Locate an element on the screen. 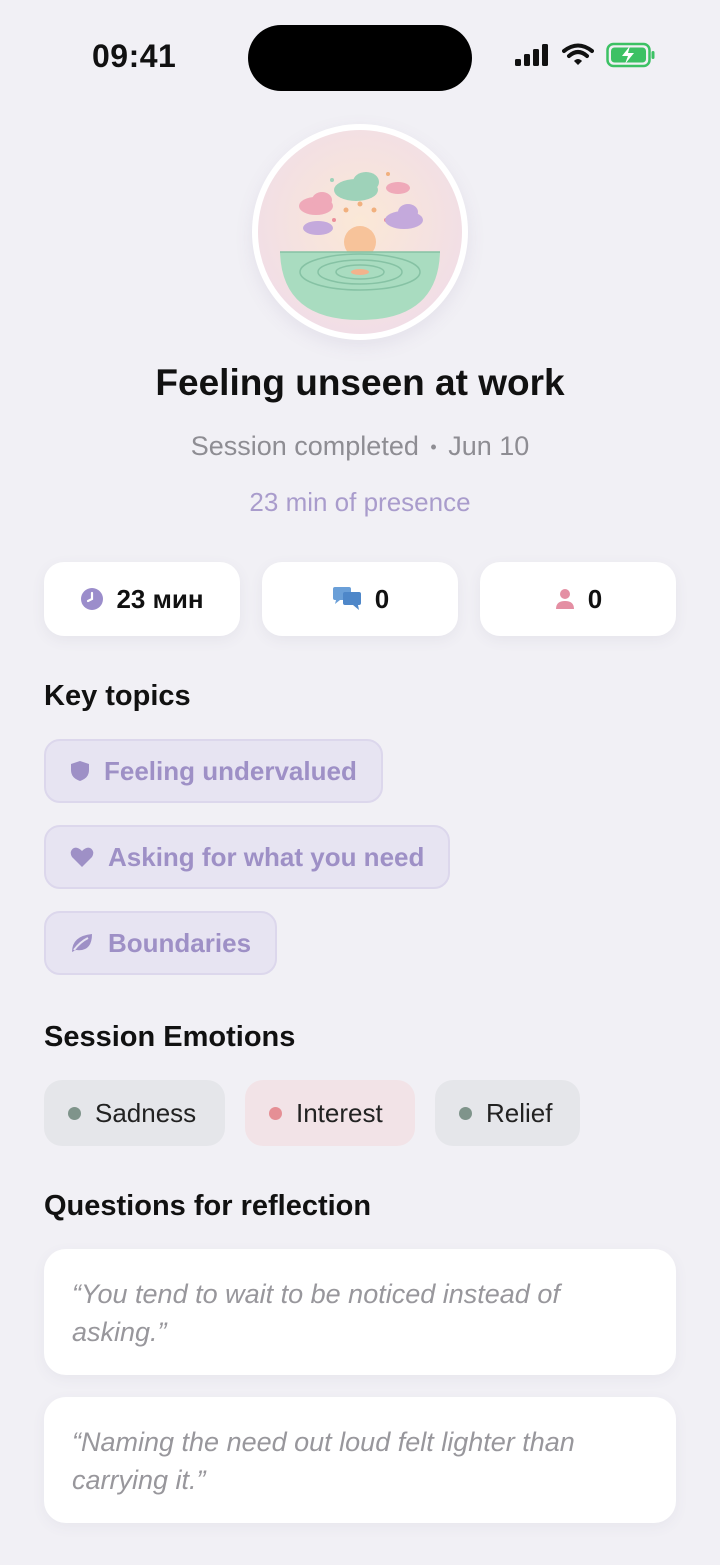  heart-icon is located at coordinates (82, 857).